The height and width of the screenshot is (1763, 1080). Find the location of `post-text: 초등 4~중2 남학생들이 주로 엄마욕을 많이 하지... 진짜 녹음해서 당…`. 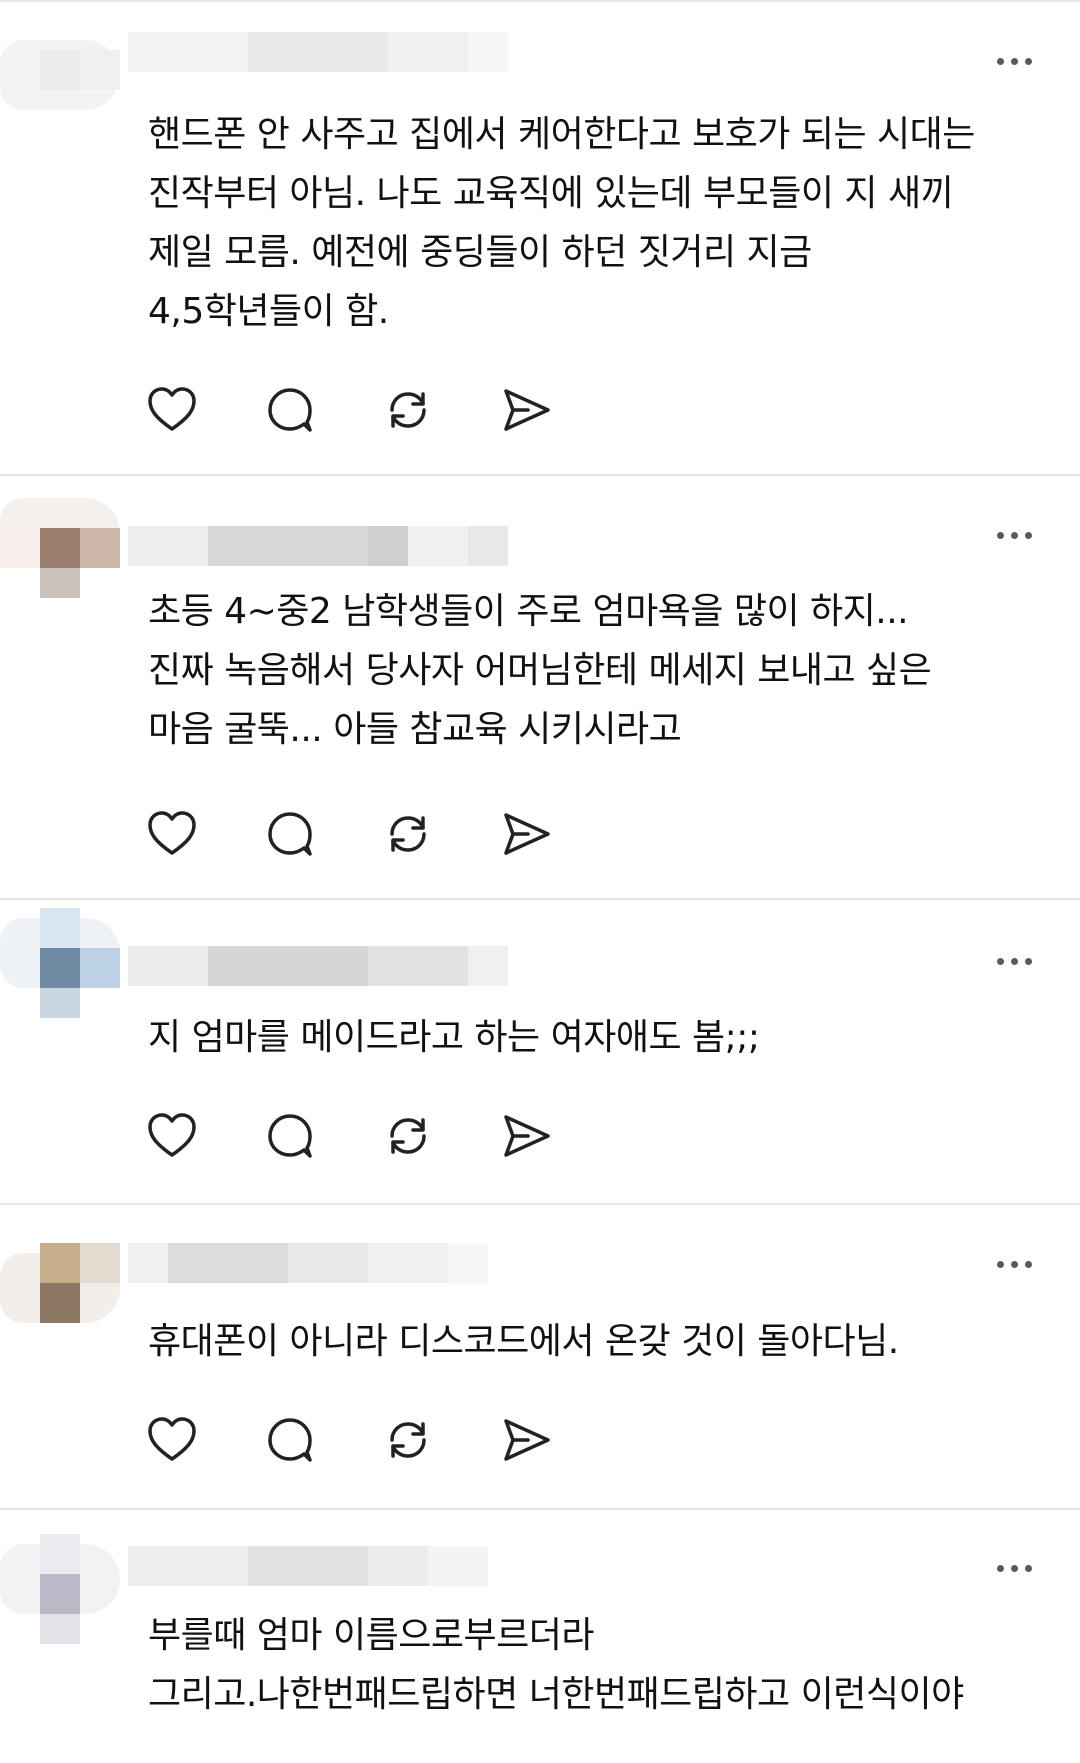

post-text: 초등 4~중2 남학생들이 주로 엄마욕을 많이 하지... 진짜 녹음해서 당… is located at coordinates (540, 670).